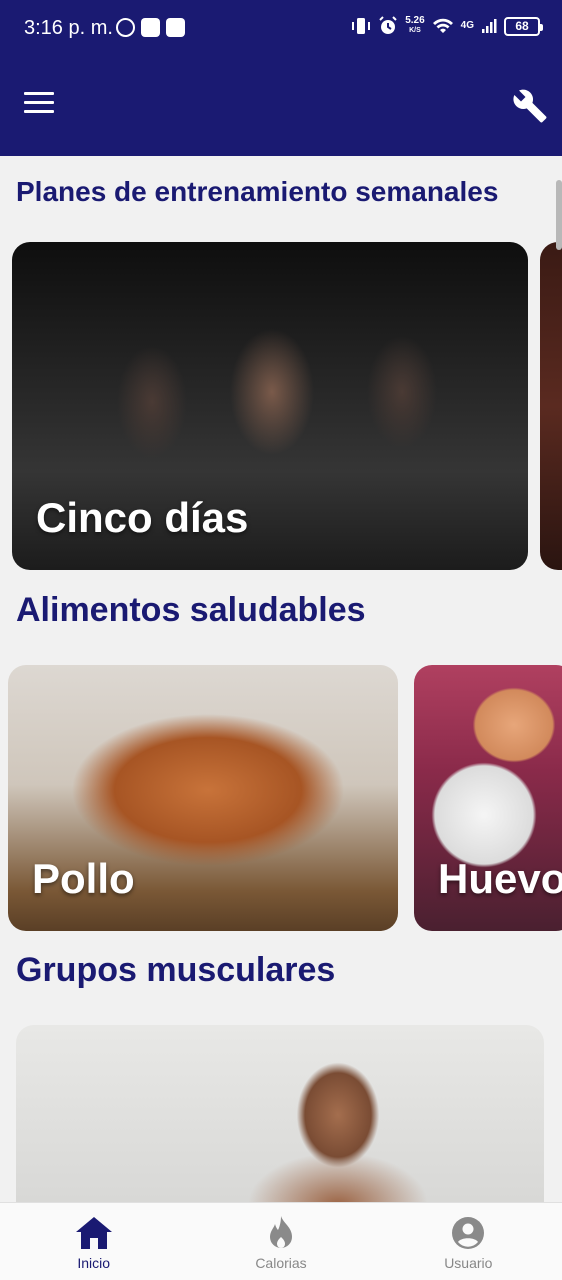 Image resolution: width=562 pixels, height=1280 pixels. I want to click on nav-item-usuario: Usuario, so click(468, 1241).